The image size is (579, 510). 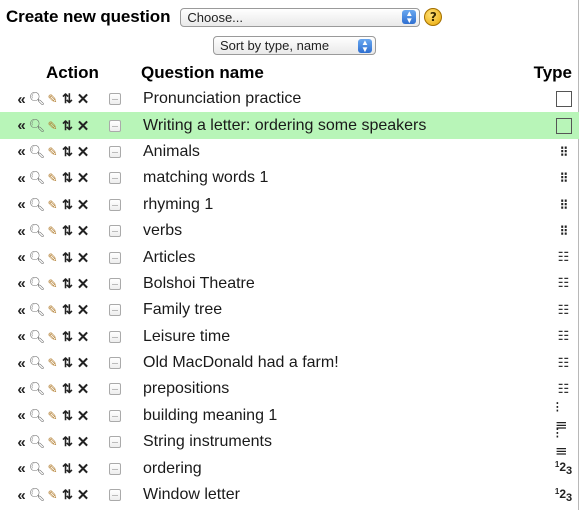 What do you see at coordinates (300, 17) in the screenshot?
I see `create-question-select: Choose... ▲ ▼` at bounding box center [300, 17].